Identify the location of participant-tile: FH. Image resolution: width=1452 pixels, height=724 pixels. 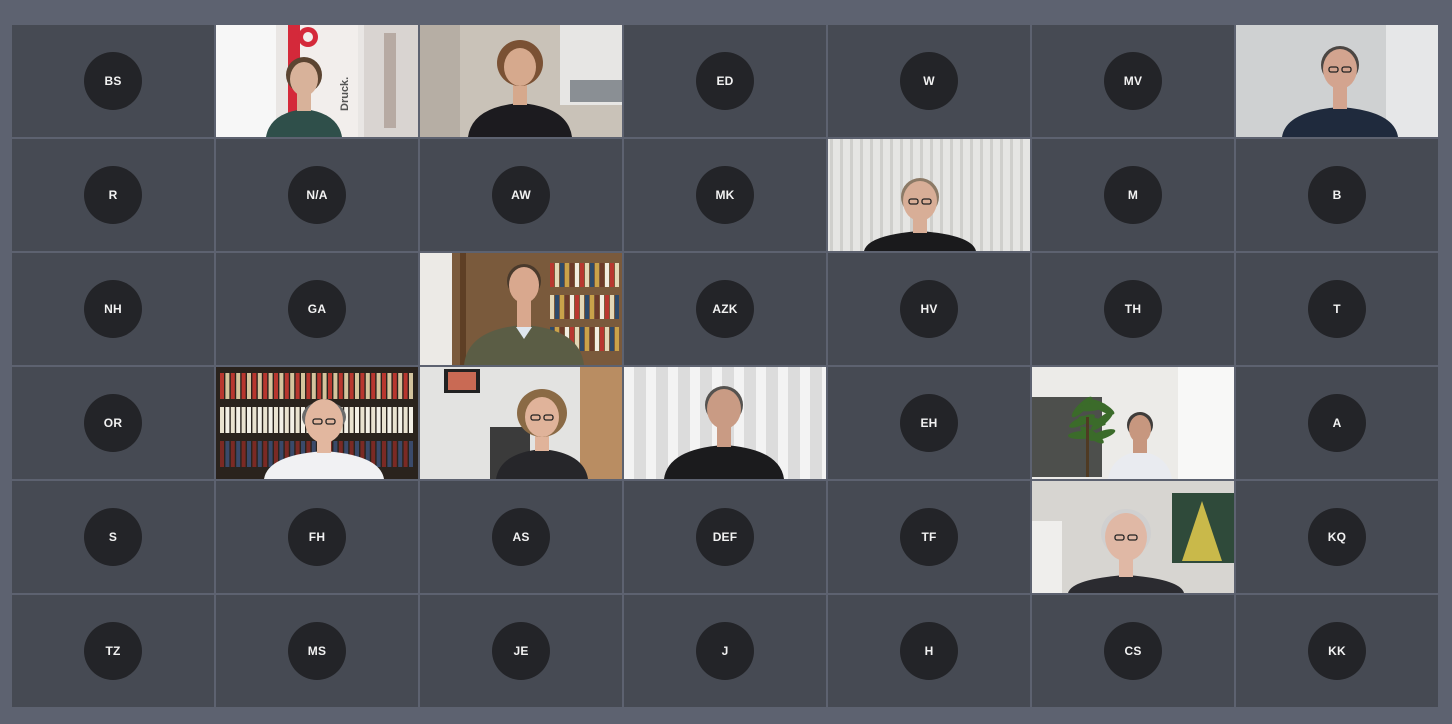
(317, 537).